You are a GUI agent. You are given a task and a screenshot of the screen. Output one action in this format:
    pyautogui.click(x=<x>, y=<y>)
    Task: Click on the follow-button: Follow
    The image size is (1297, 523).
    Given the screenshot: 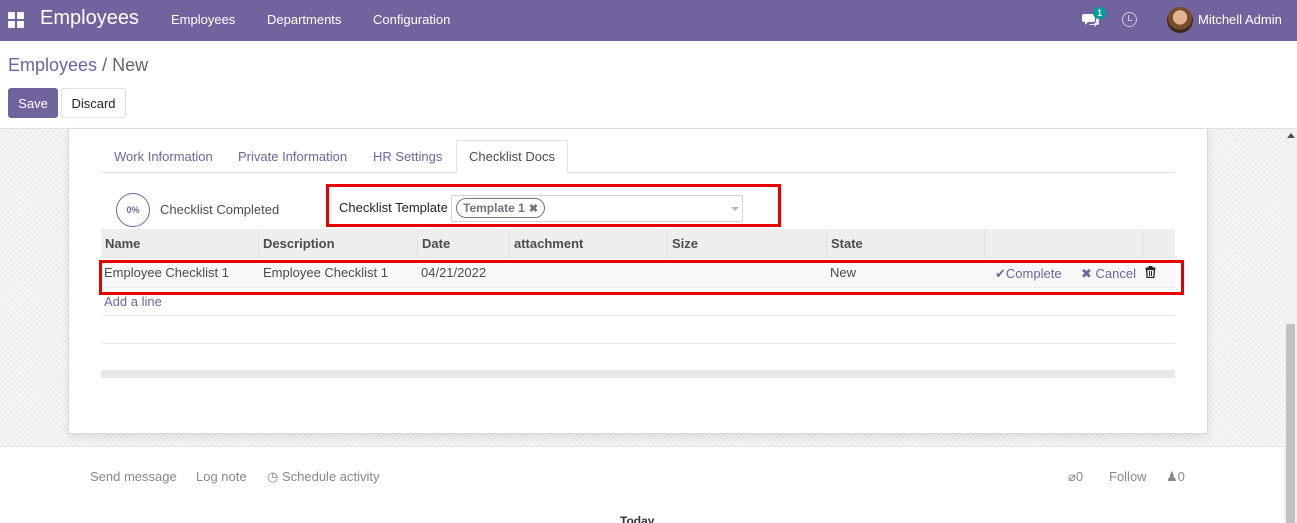 What is the action you would take?
    pyautogui.click(x=1128, y=476)
    